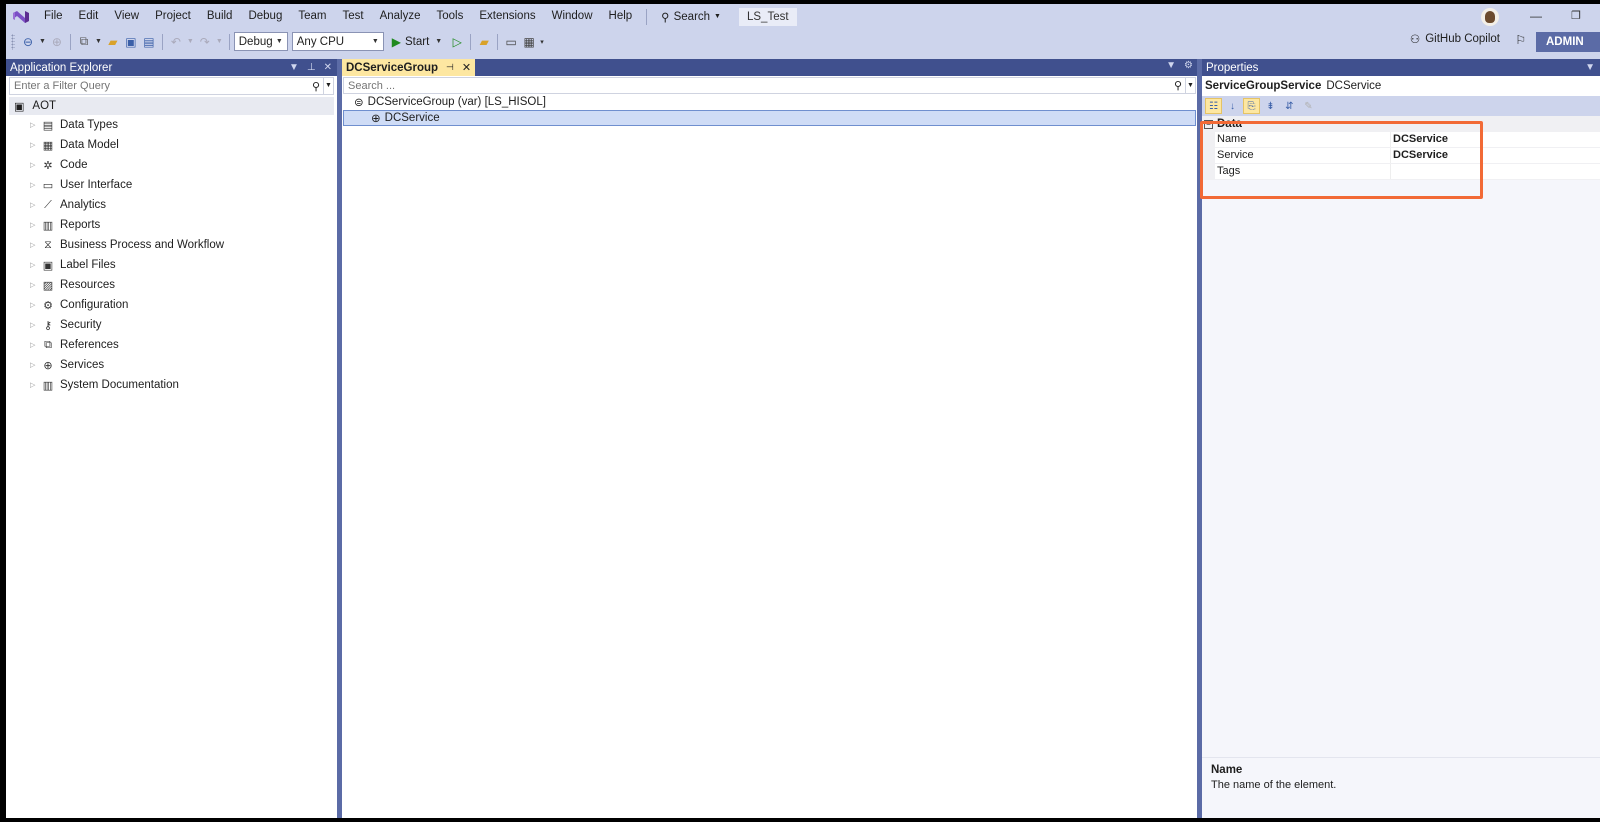 The width and height of the screenshot is (1600, 822). I want to click on property-row-tags: Tags, so click(1401, 172).